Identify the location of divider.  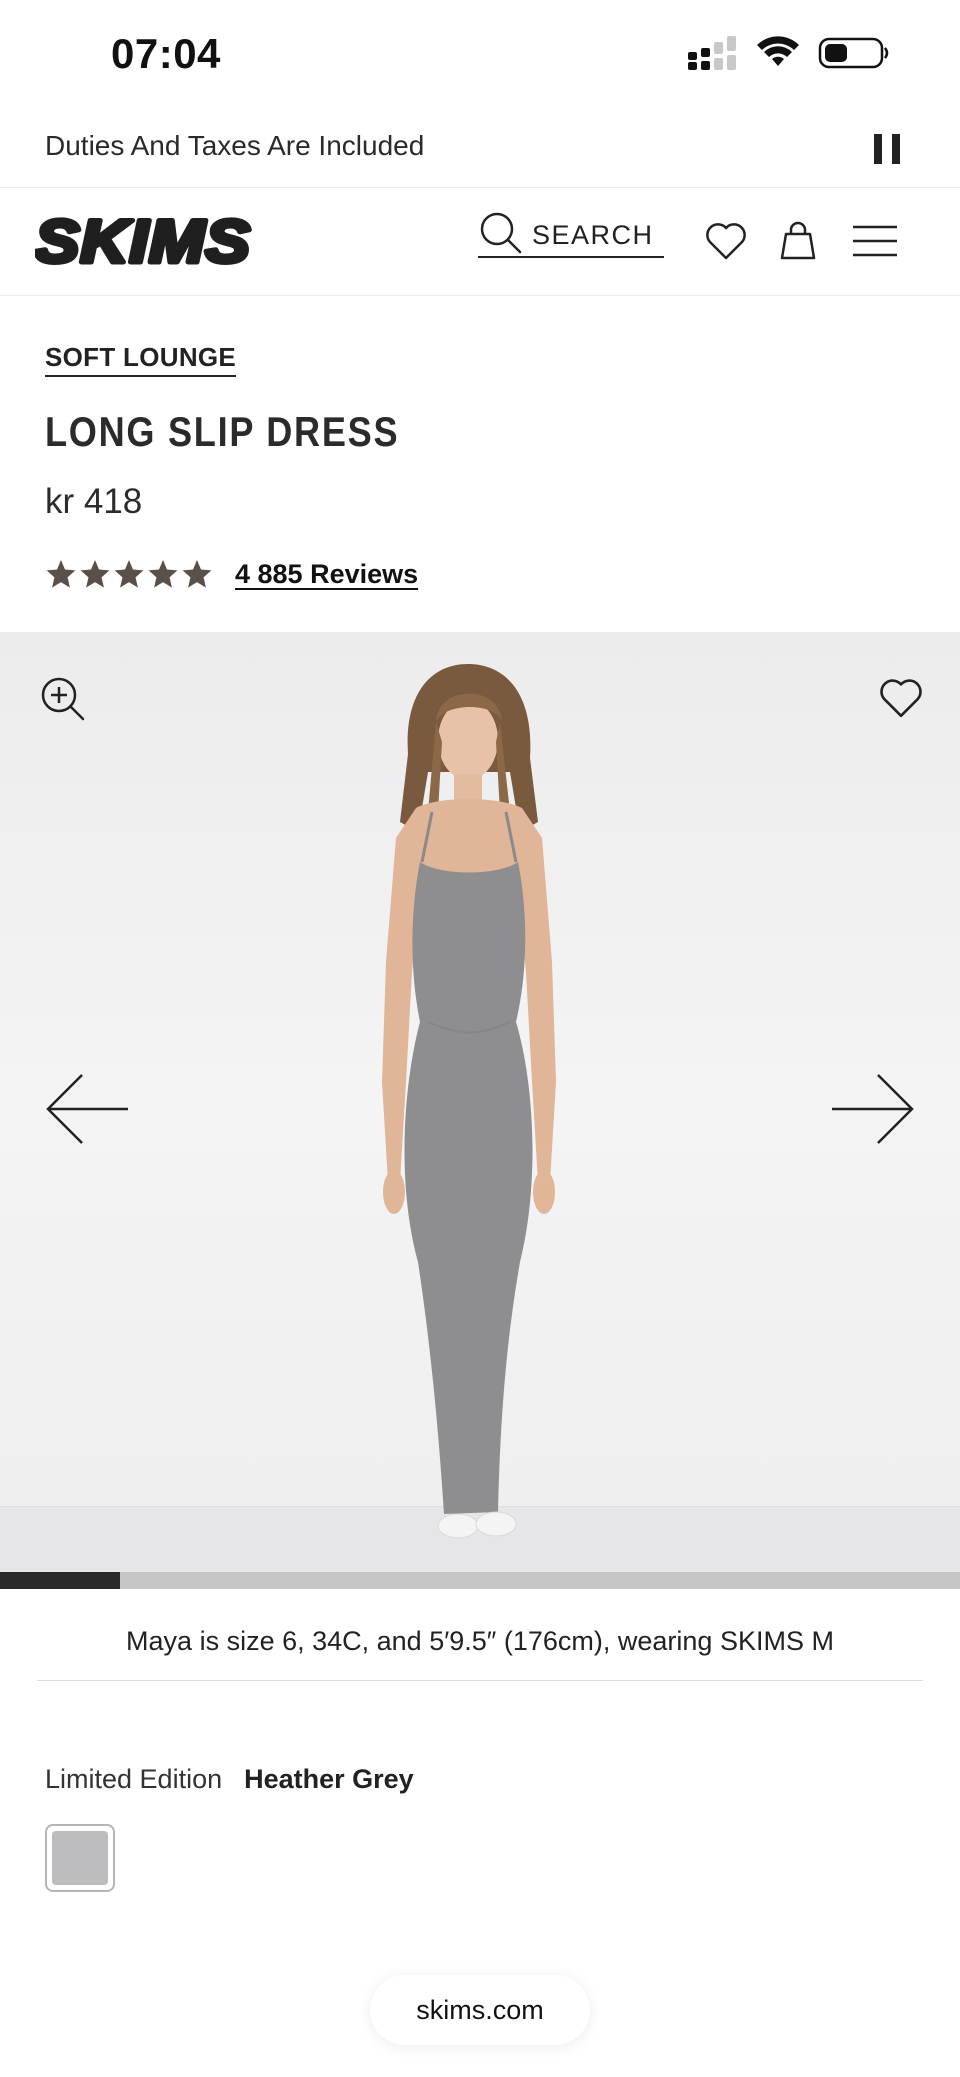
(480, 1680).